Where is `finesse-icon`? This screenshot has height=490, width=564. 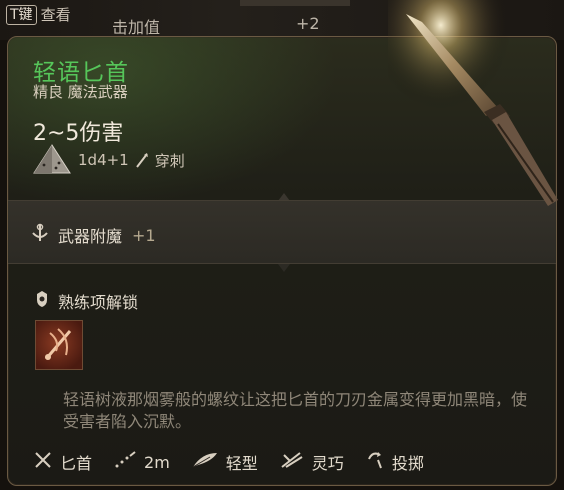 finesse-icon is located at coordinates (292, 462).